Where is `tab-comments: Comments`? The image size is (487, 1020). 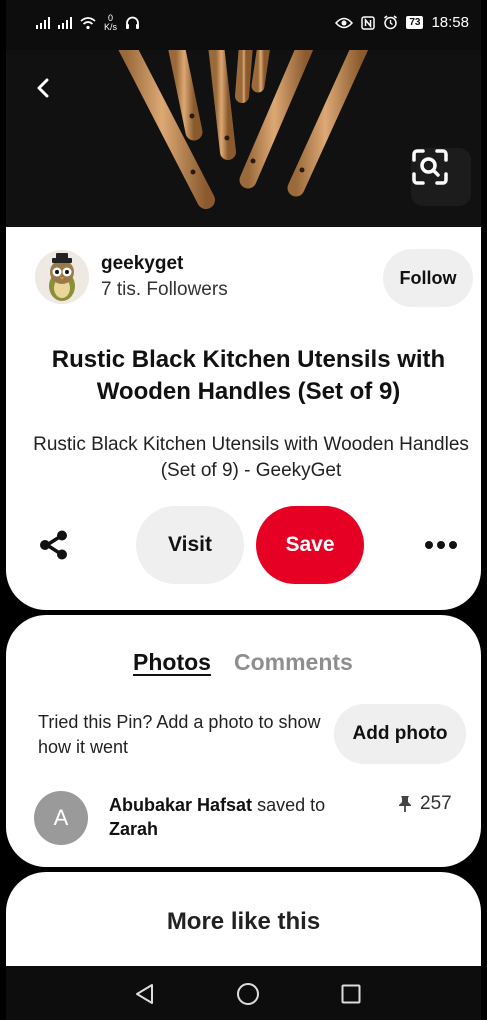 tab-comments: Comments is located at coordinates (293, 662).